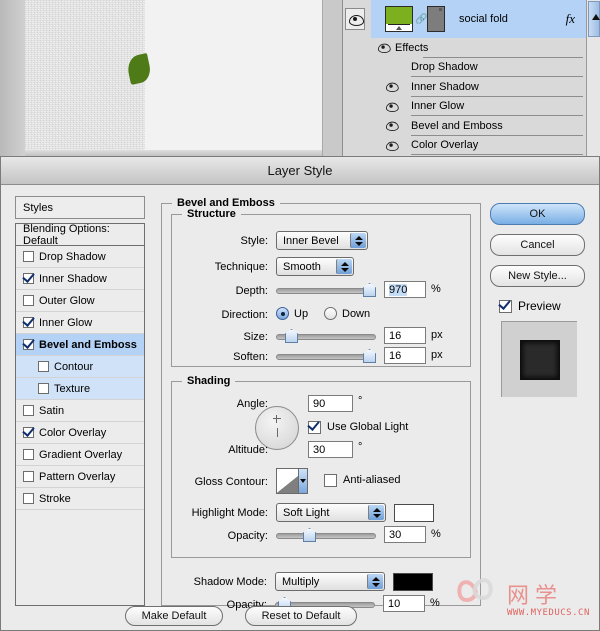 The height and width of the screenshot is (631, 600). What do you see at coordinates (395, 355) in the screenshot?
I see `soften-value: 16` at bounding box center [395, 355].